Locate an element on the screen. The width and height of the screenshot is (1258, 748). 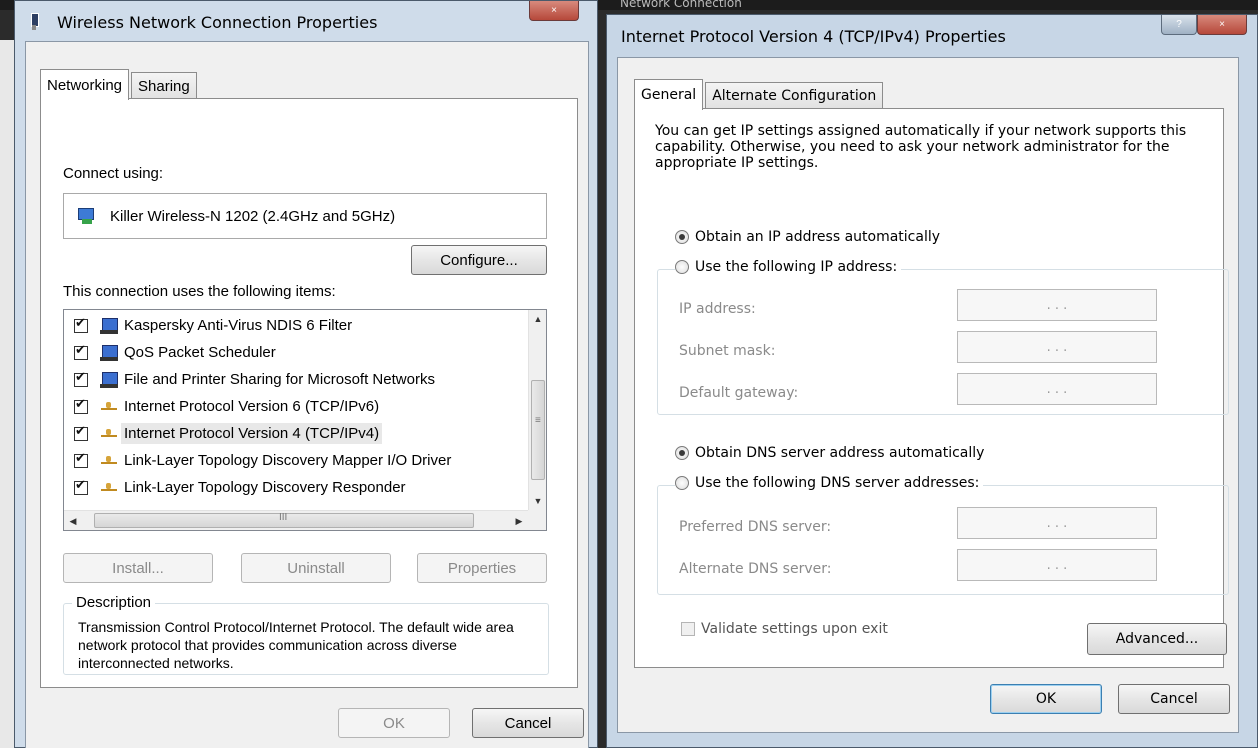
properties-button: Properties is located at coordinates (482, 568).